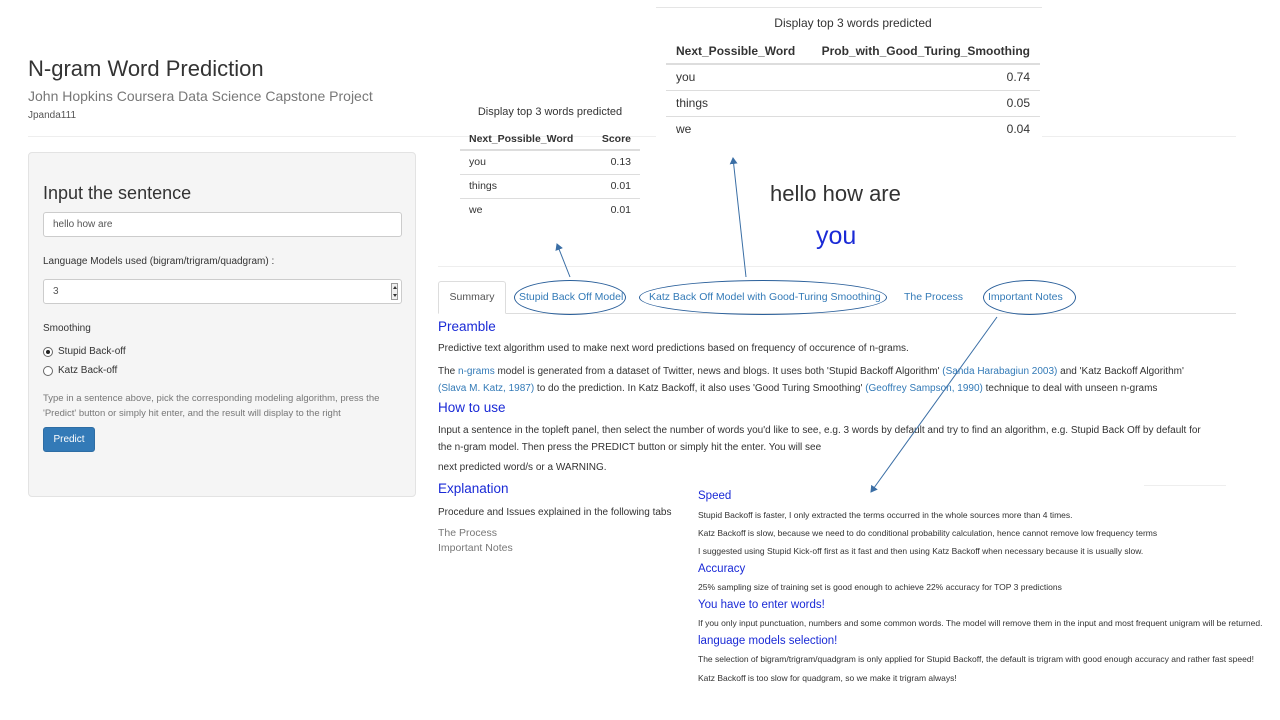  I want to click on table-cell: 0.04, so click(923, 128).